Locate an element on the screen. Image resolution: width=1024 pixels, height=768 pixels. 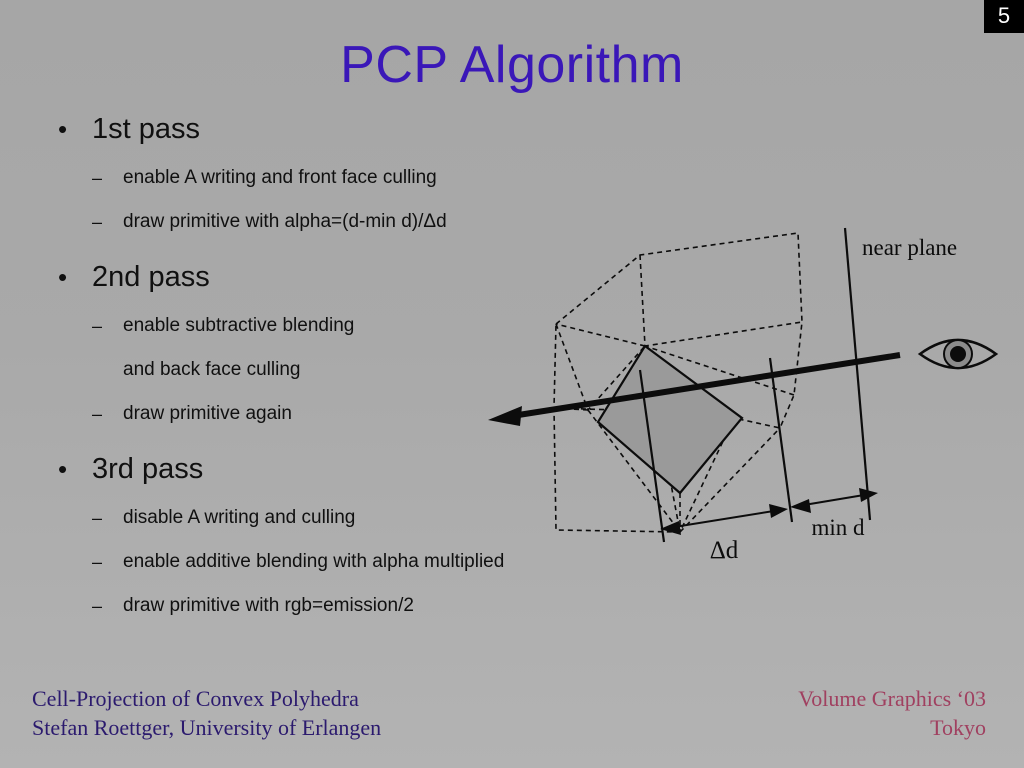
sub-bullet-label: draw primitive with alpha=(d-min d)/Δd is located at coordinates (285, 221).